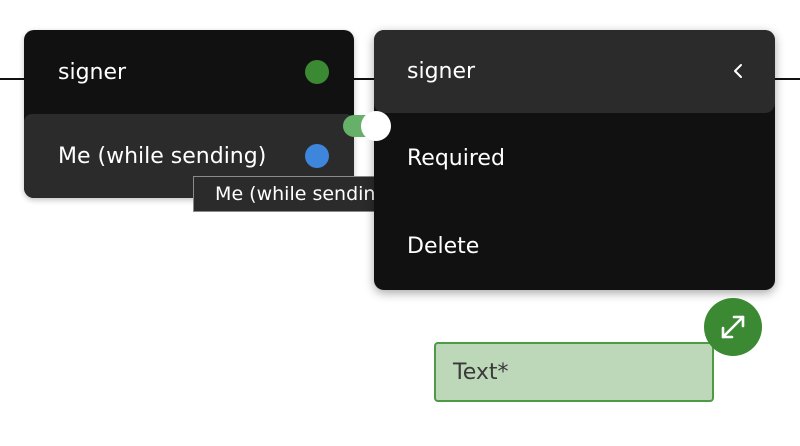 Image resolution: width=800 pixels, height=446 pixels. What do you see at coordinates (376, 126) in the screenshot?
I see `toggle-knob` at bounding box center [376, 126].